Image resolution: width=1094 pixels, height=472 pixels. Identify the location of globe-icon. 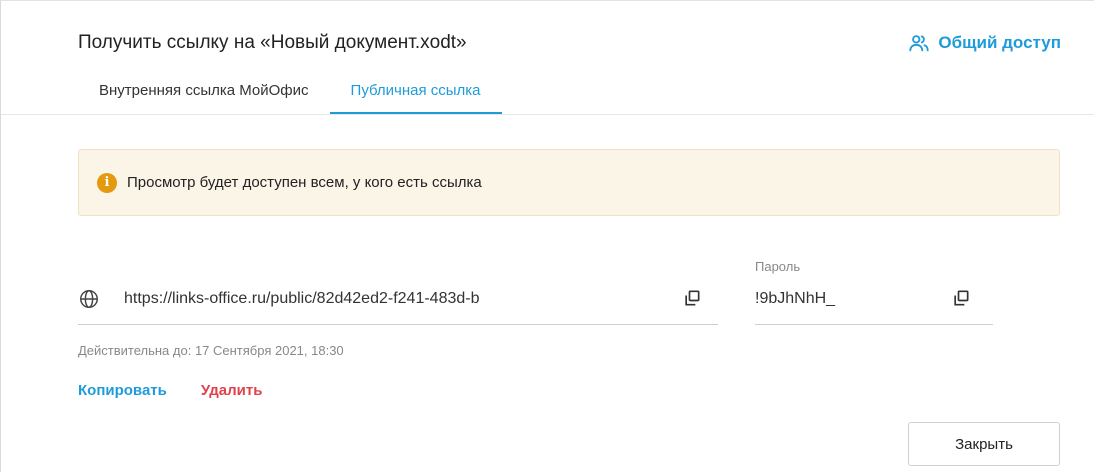
(89, 298).